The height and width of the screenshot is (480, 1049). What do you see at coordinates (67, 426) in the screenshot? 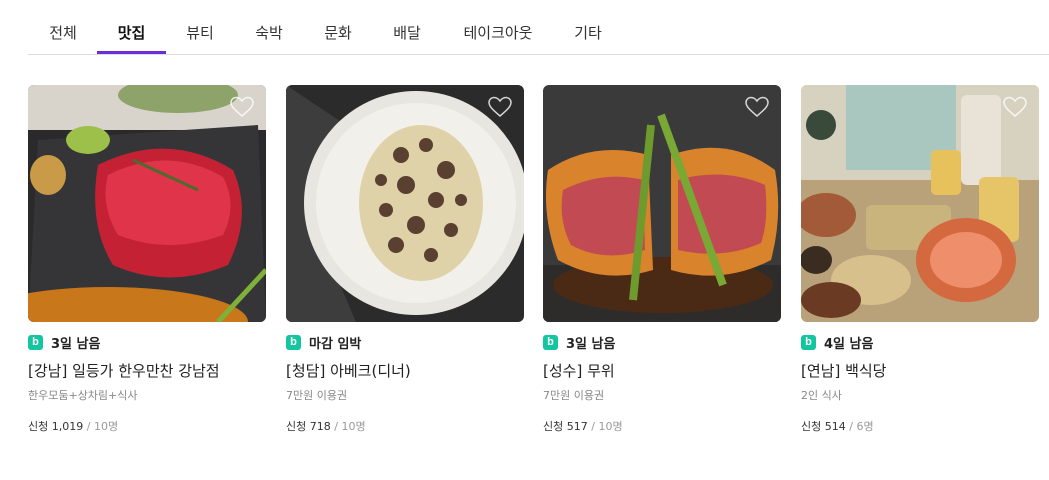
I see `applied-count: 1,019` at bounding box center [67, 426].